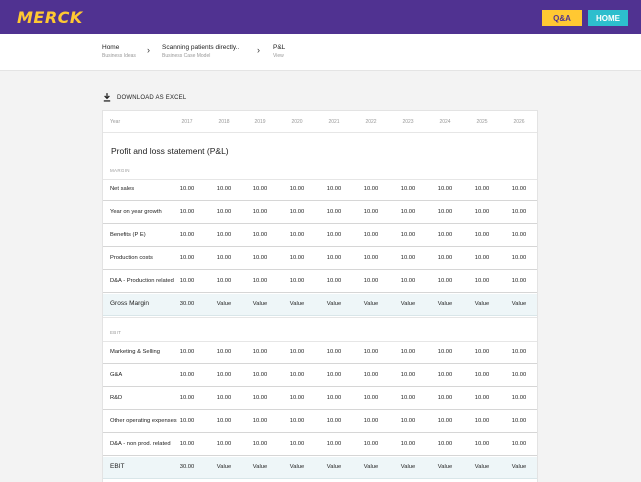  Describe the element at coordinates (144, 97) in the screenshot. I see `download-excel-button: DOWNLOAD AS EXCEL` at that location.